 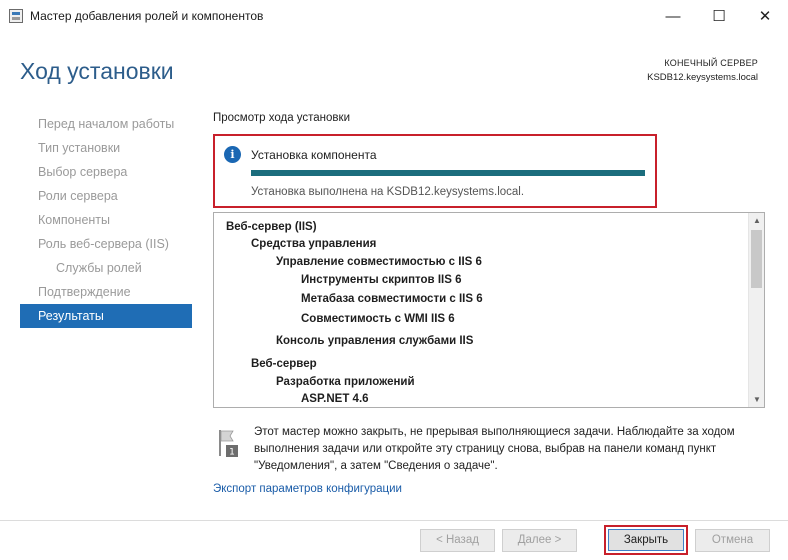 What do you see at coordinates (103, 244) in the screenshot?
I see `sidebar-item-web-server-role: Роль веб-сервера (IIS)` at bounding box center [103, 244].